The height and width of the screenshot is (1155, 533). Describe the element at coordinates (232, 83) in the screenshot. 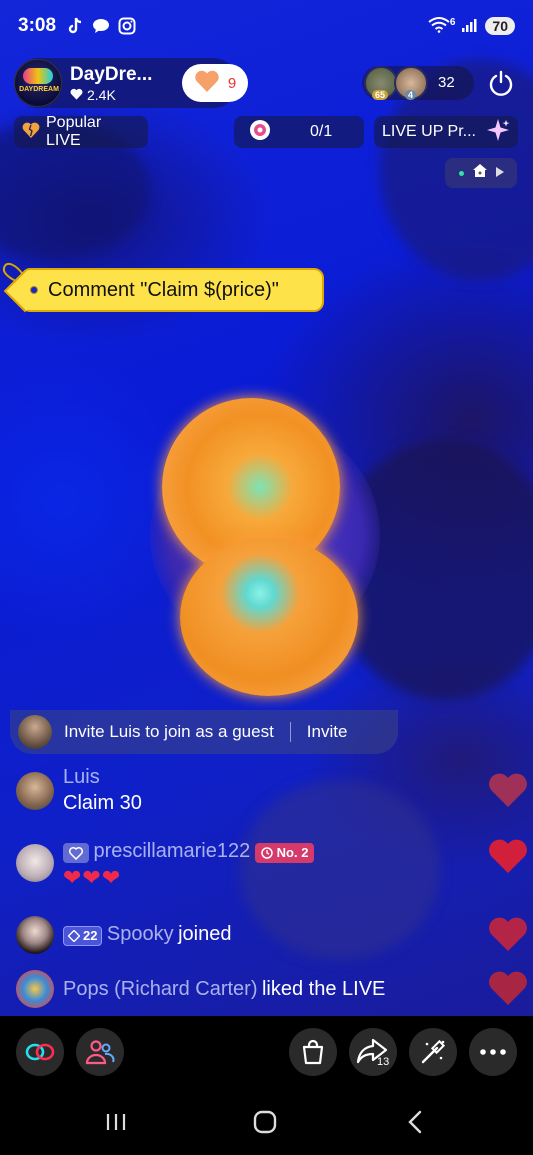

I see `follow-heart-count: 9` at that location.